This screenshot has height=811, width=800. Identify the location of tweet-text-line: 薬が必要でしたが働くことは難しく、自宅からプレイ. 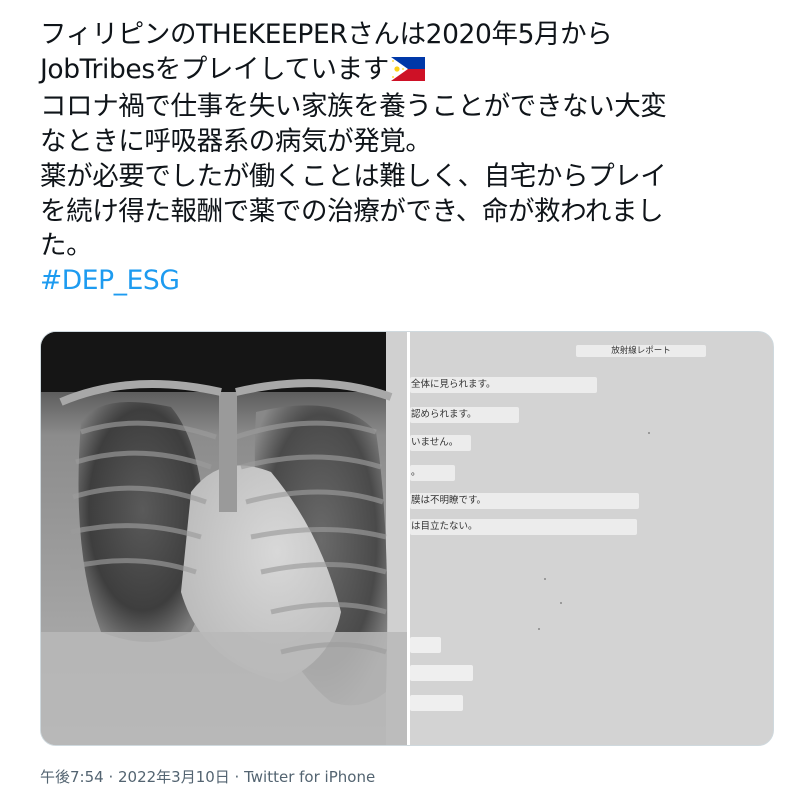
(353, 176).